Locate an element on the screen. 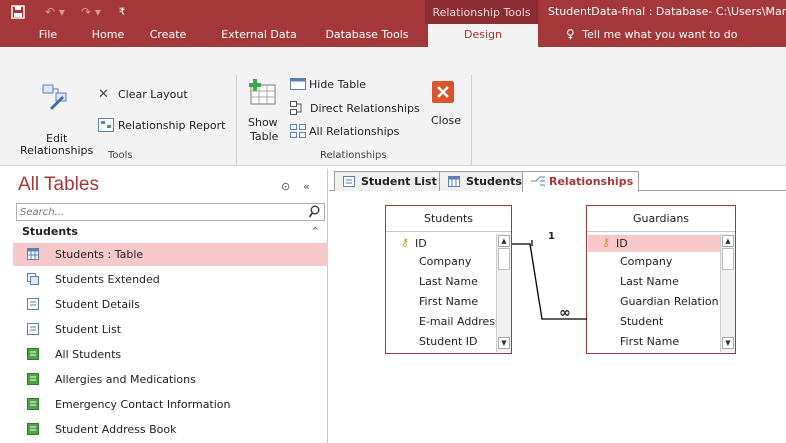  tell-me-text: Tell me what you want to do is located at coordinates (660, 34).